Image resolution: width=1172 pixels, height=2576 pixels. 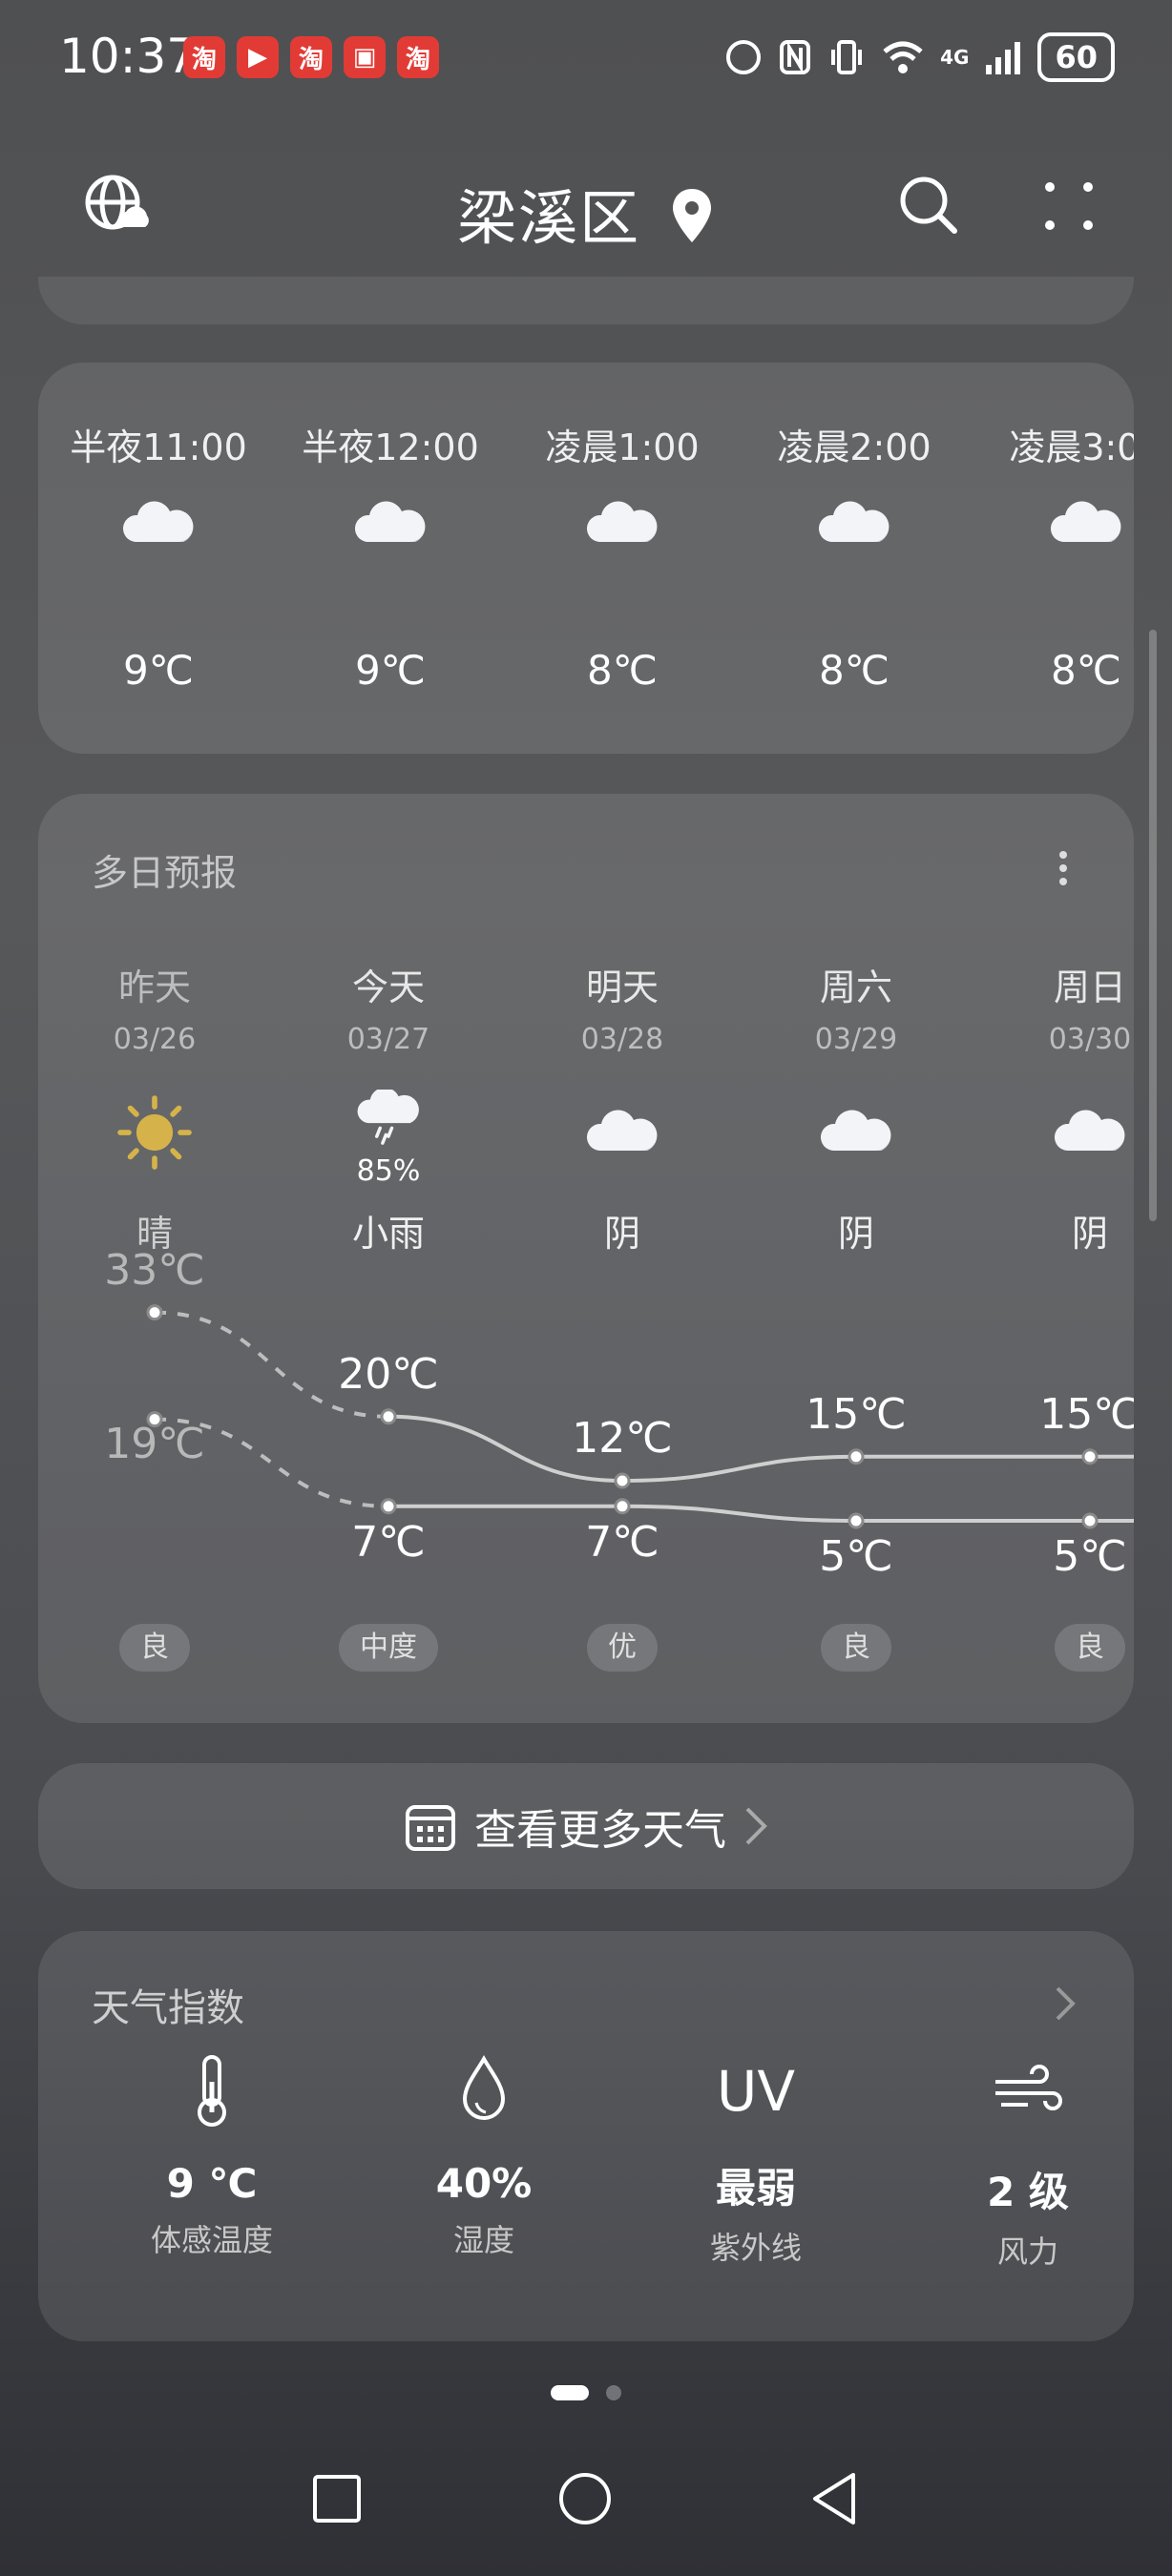 I want to click on feels-like-value: 9 ℃, so click(x=212, y=2183).